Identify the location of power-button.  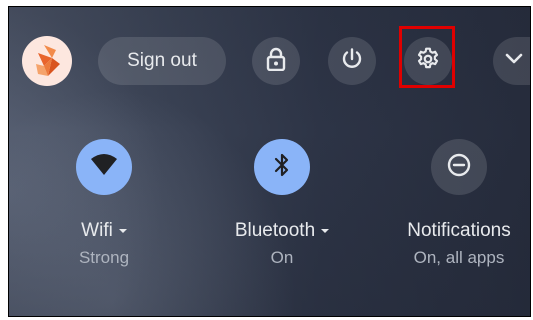
(352, 61).